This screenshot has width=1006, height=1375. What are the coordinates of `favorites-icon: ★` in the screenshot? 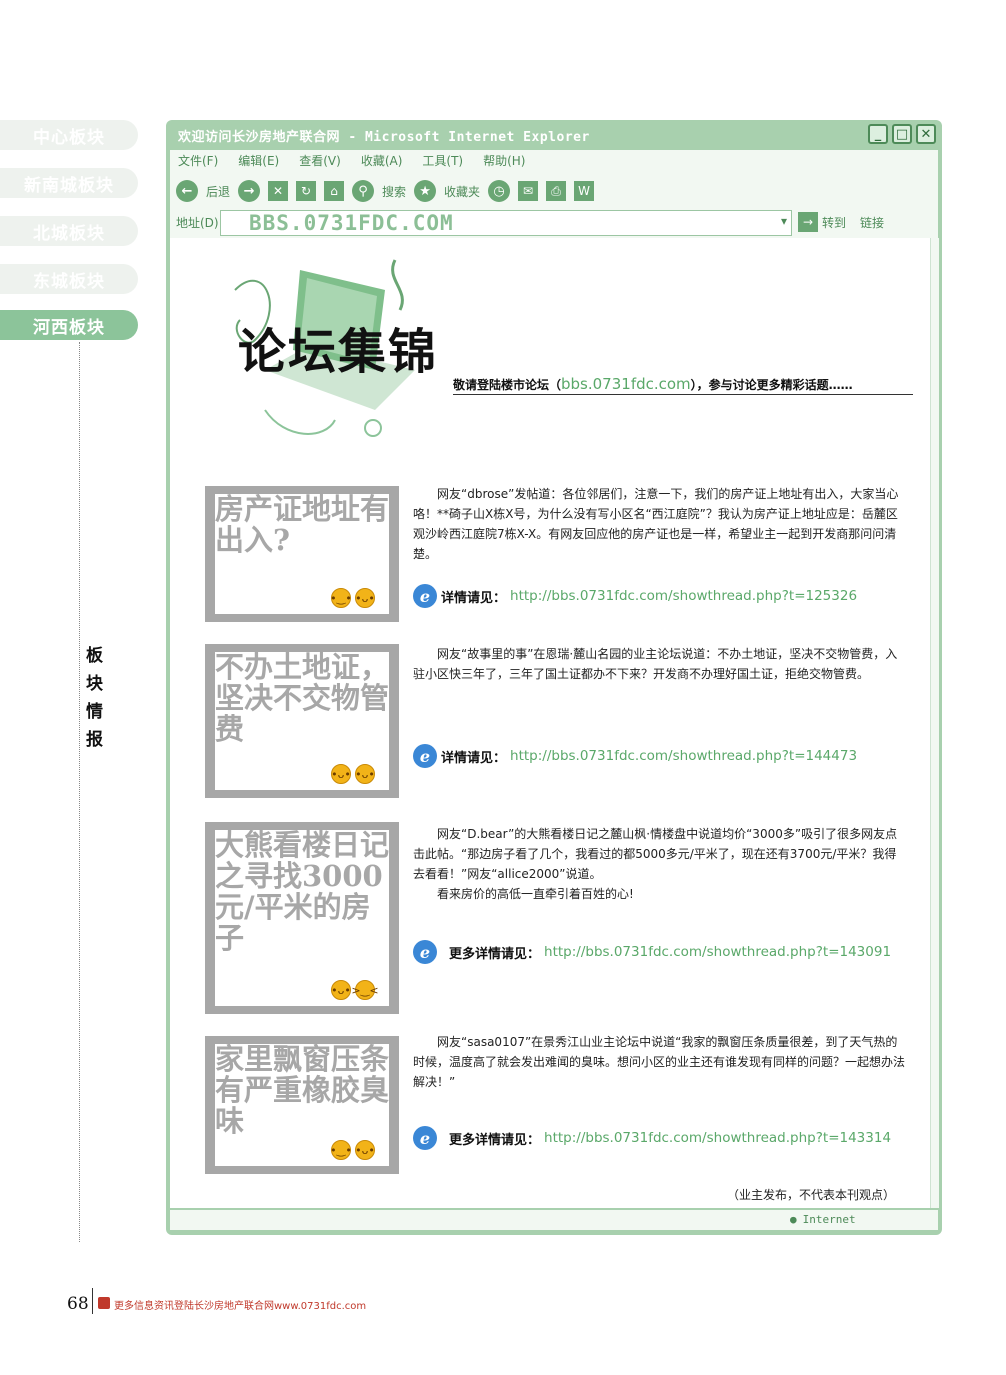 It's located at (425, 191).